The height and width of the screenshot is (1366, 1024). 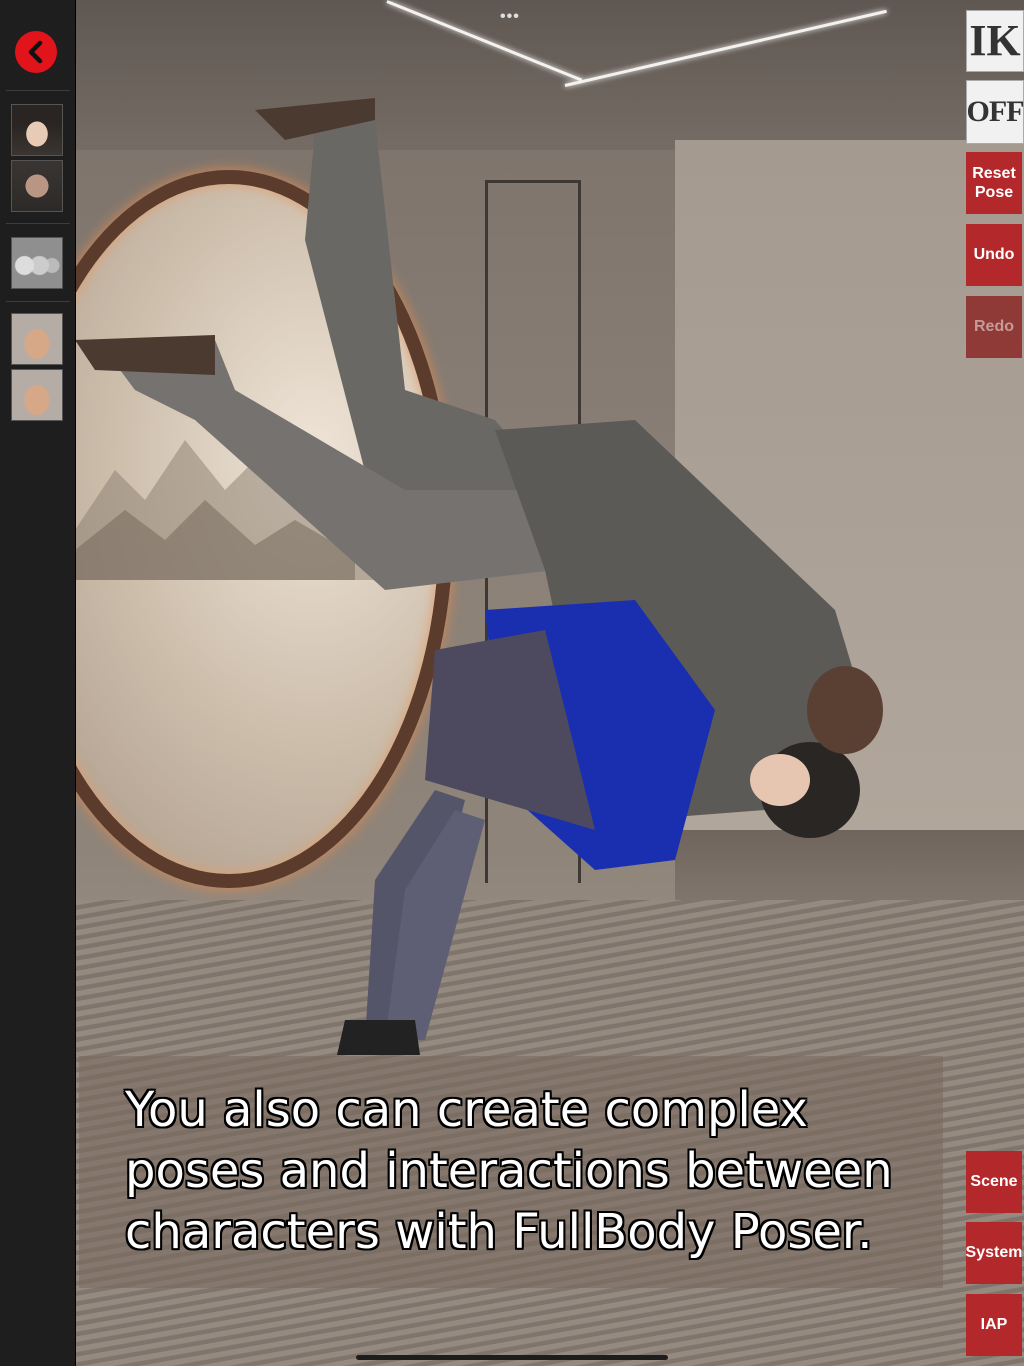 What do you see at coordinates (995, 112) in the screenshot?
I see `ik-off-button: OFF` at bounding box center [995, 112].